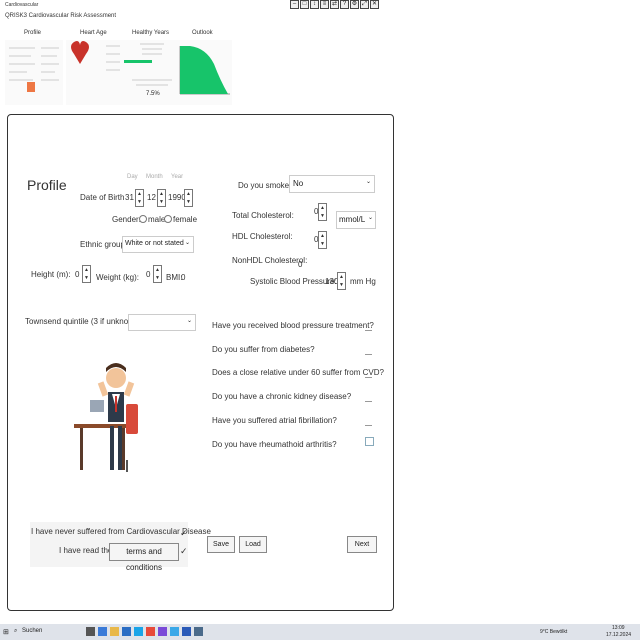 The width and height of the screenshot is (640, 640). I want to click on checkbox-kidney, so click(368, 398).